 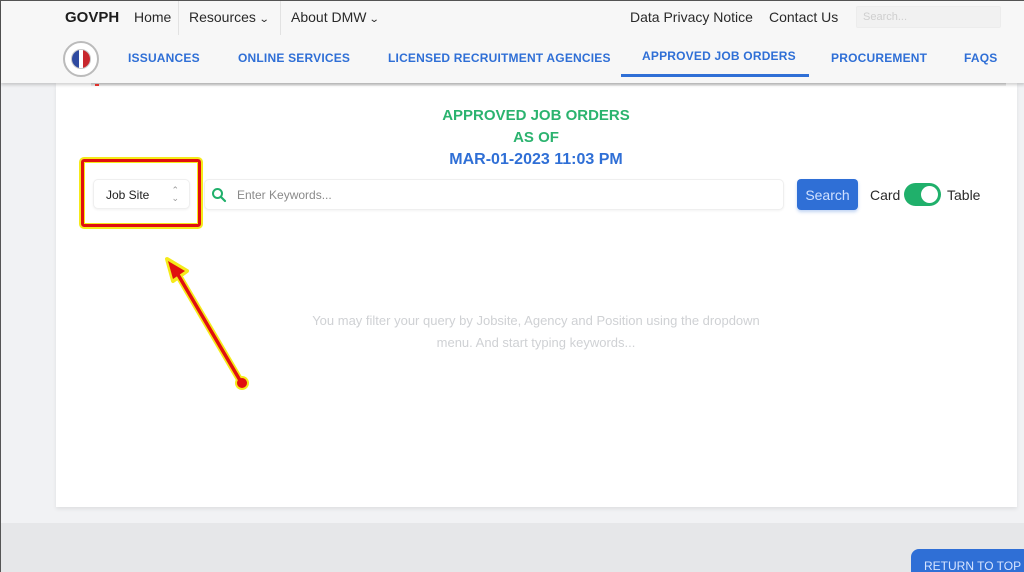 What do you see at coordinates (980, 58) in the screenshot?
I see `tab-faqs: FAQS` at bounding box center [980, 58].